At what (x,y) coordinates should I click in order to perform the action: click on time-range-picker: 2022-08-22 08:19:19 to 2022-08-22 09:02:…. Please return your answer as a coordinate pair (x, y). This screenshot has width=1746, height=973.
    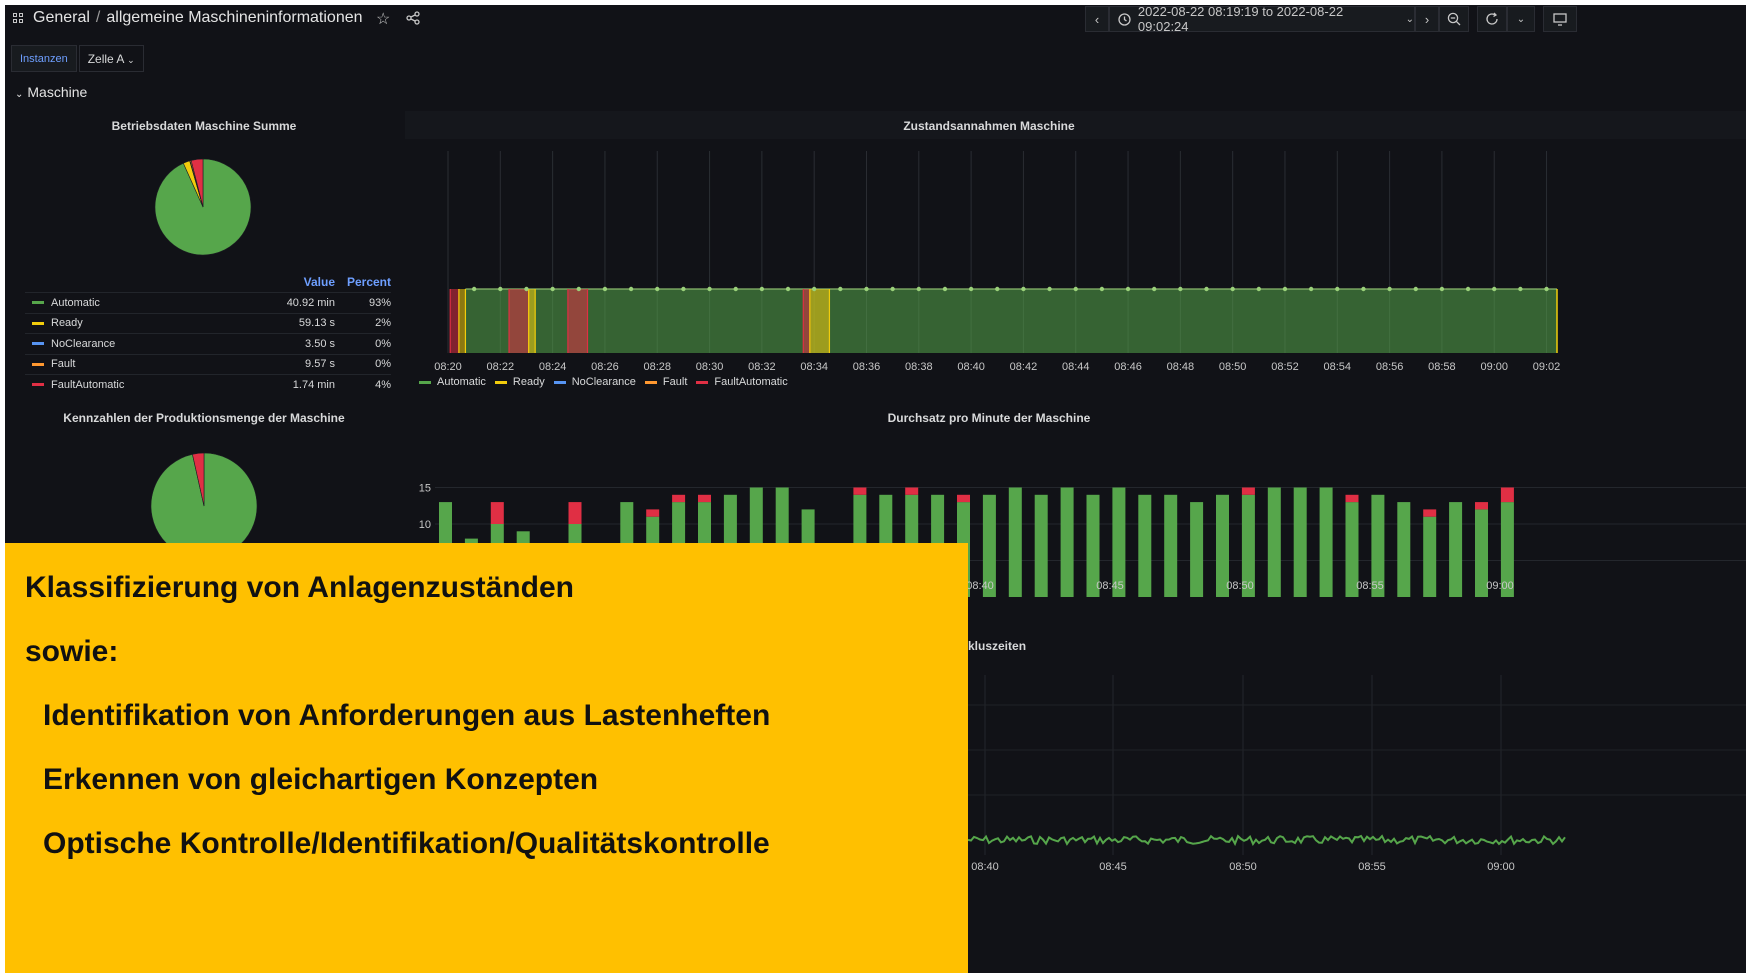
    Looking at the image, I should click on (1262, 19).